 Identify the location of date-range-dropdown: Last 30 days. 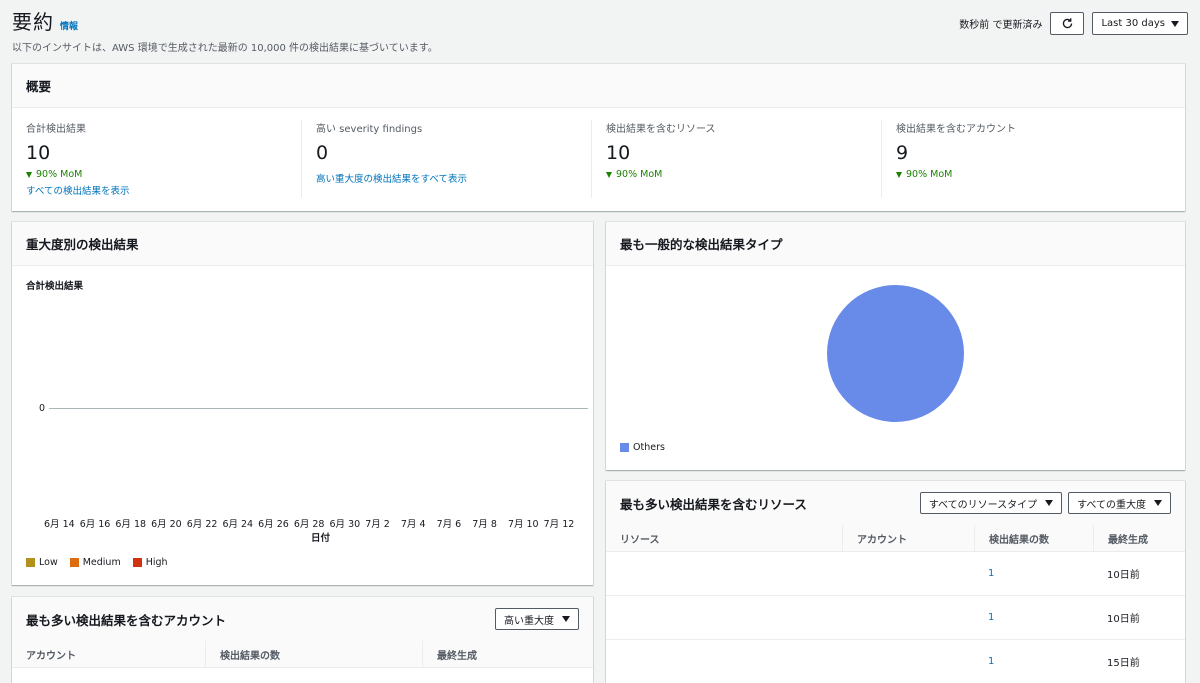
(1140, 23).